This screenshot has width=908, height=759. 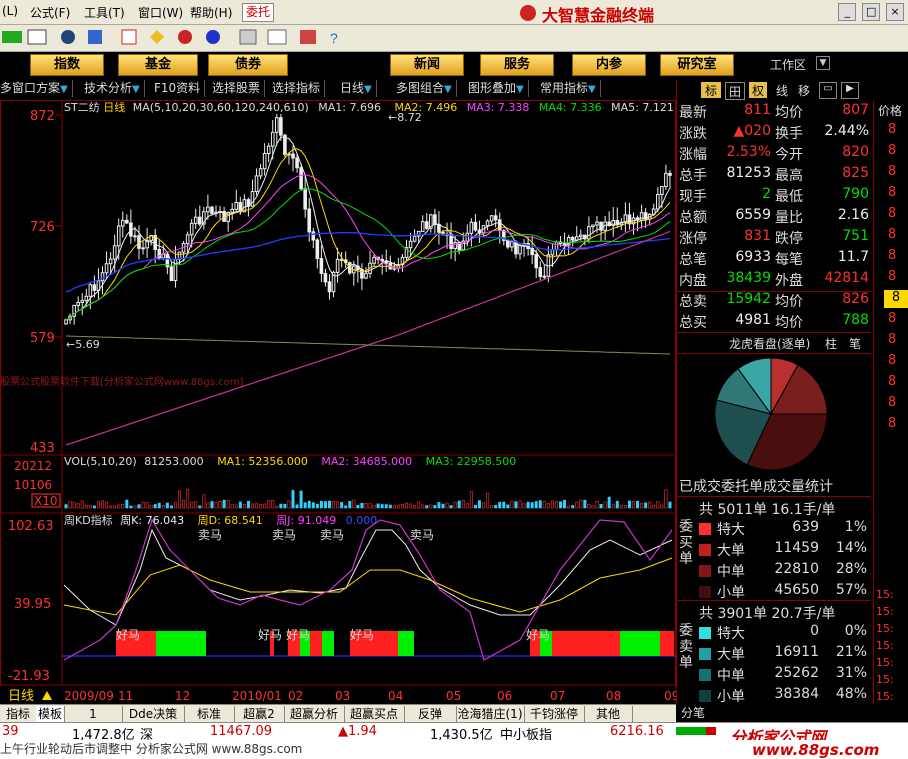 I want to click on minimize-icon: _, so click(x=847, y=12).